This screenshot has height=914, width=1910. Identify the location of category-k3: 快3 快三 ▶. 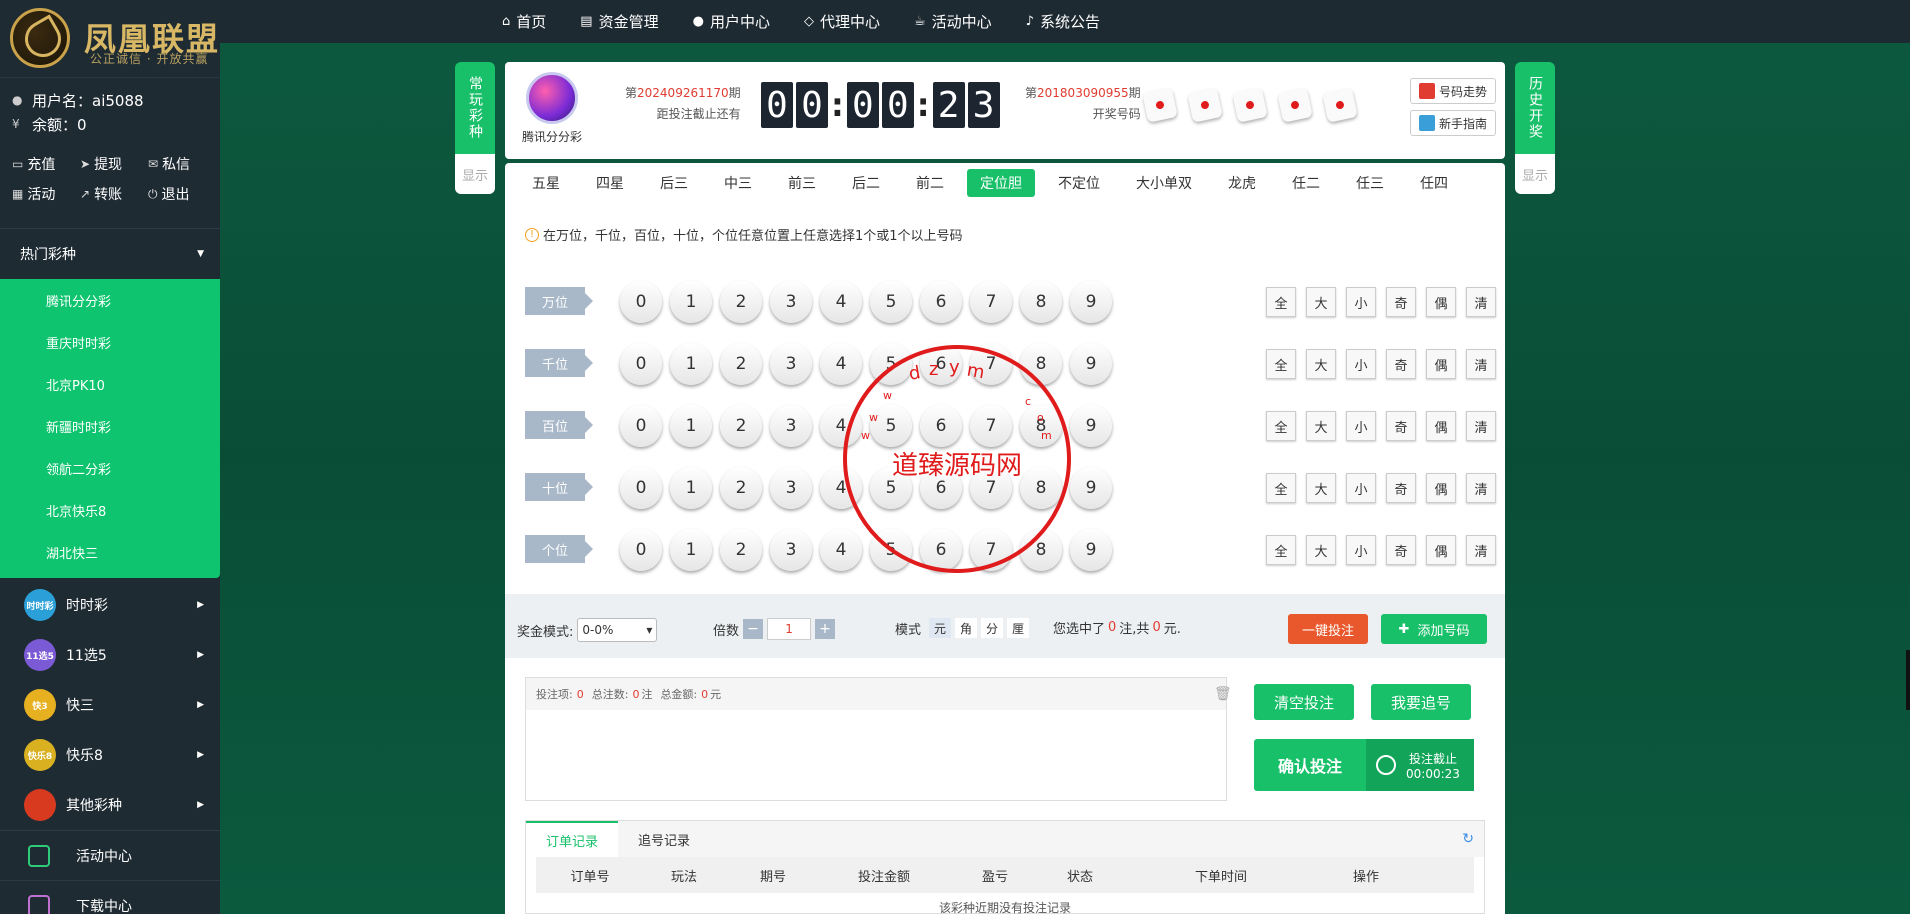
(110, 705).